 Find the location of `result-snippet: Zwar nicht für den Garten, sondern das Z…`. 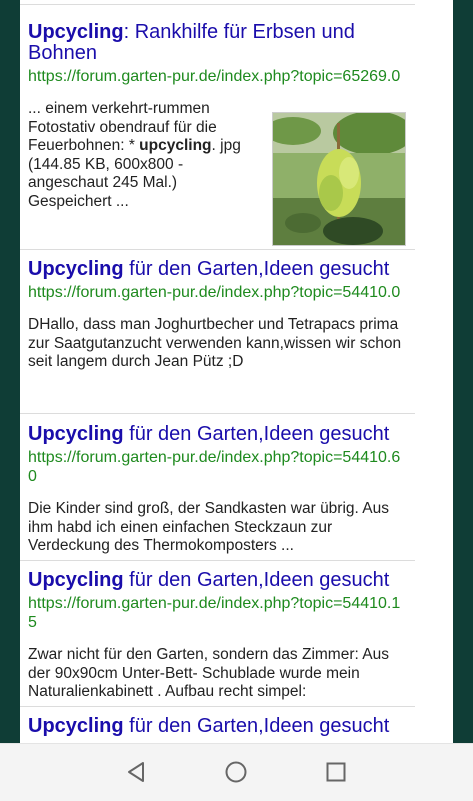

result-snippet: Zwar nicht für den Garten, sondern das Z… is located at coordinates (208, 673).